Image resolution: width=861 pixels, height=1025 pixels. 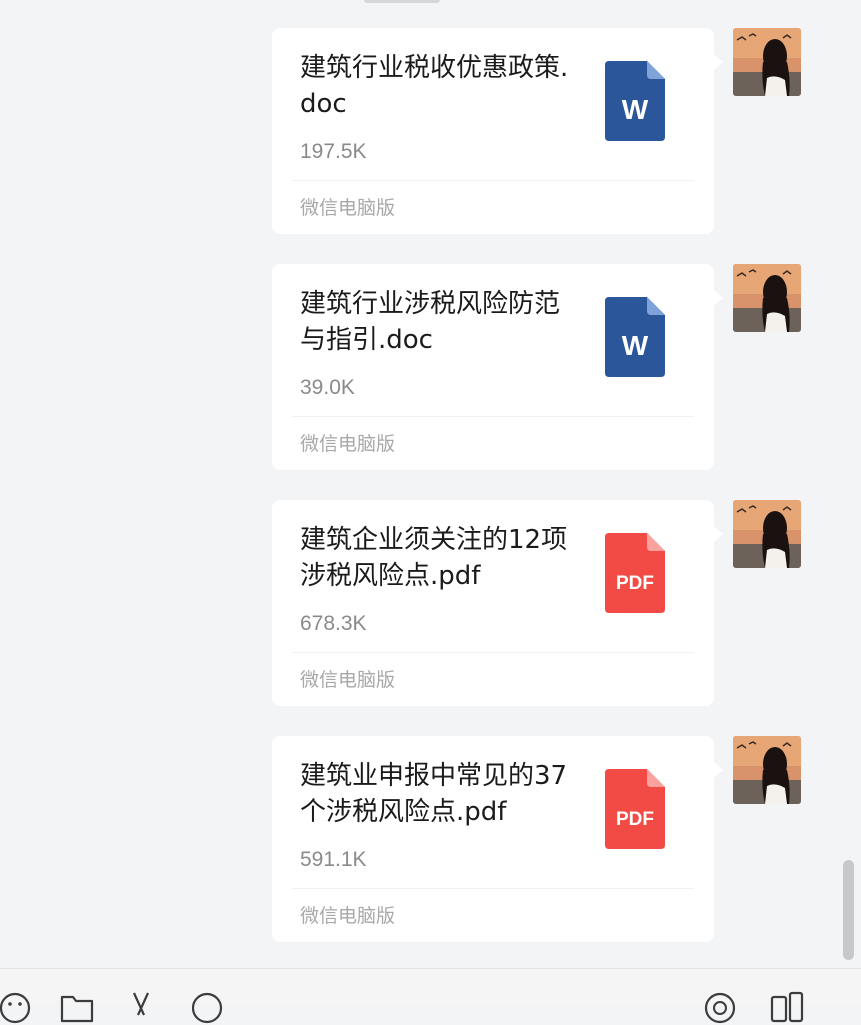 What do you see at coordinates (16, 1008) in the screenshot?
I see `emoji-icon` at bounding box center [16, 1008].